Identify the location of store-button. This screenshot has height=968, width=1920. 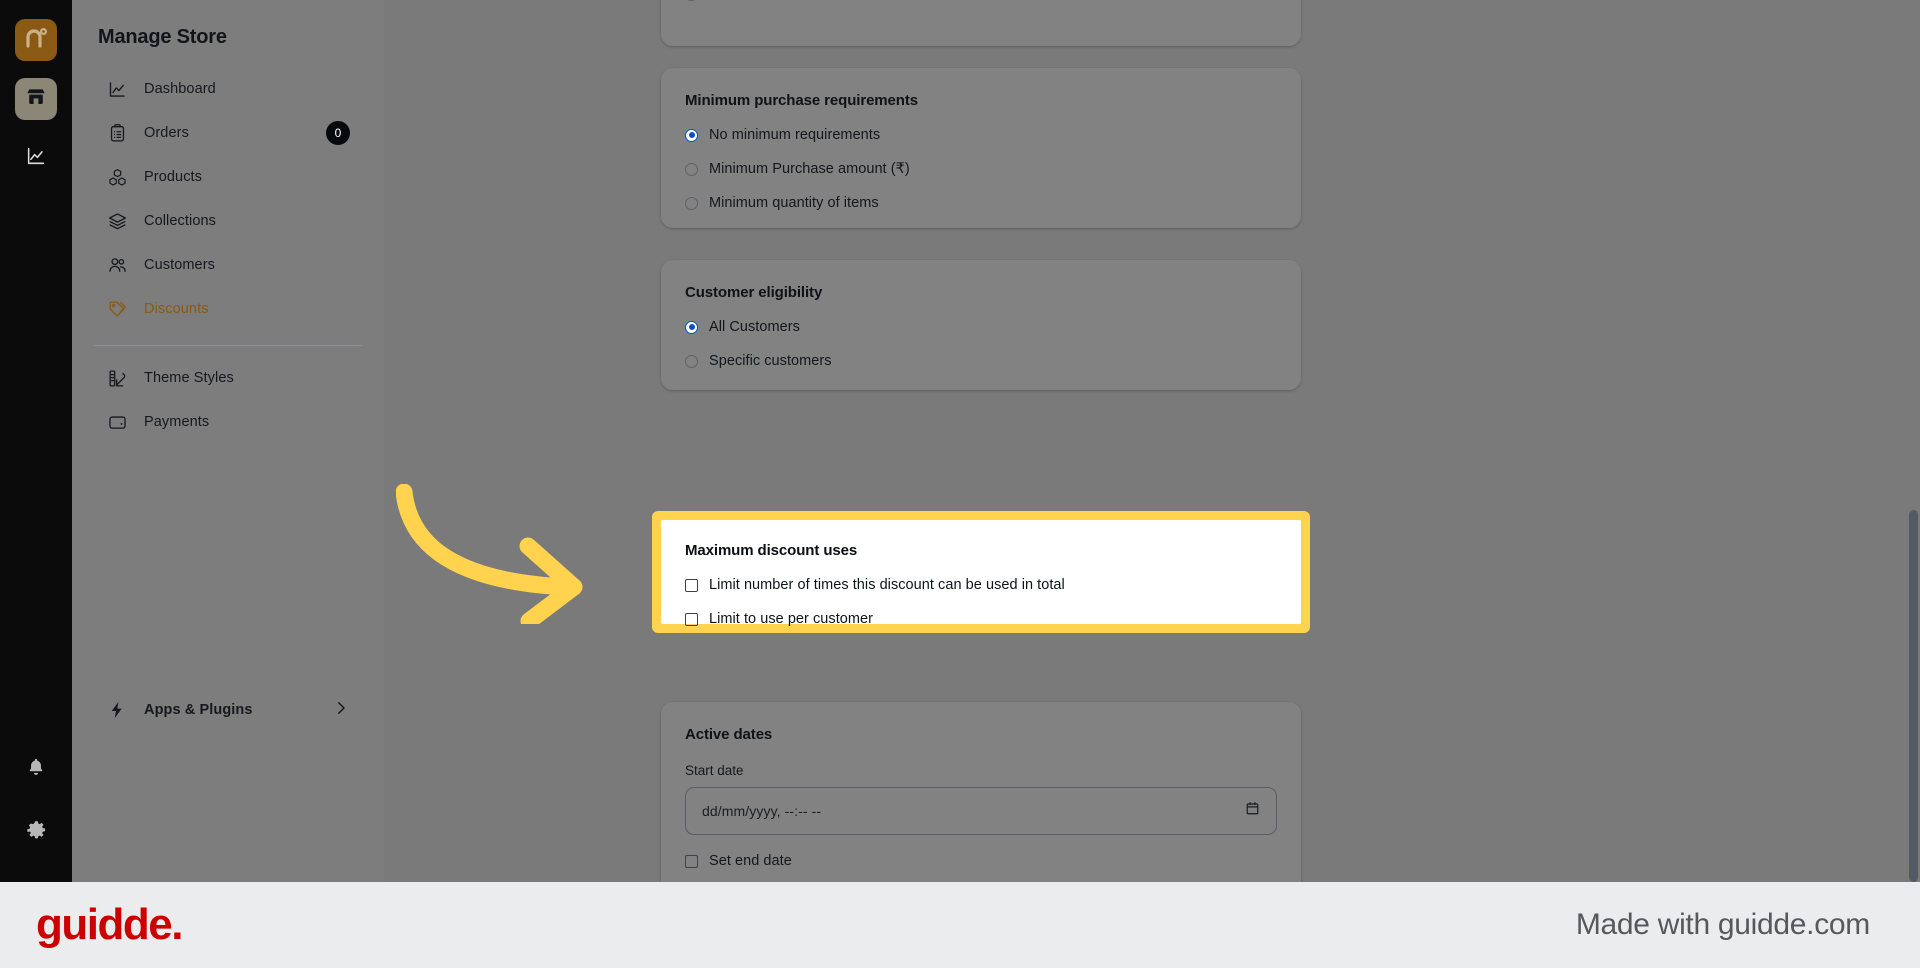
(36, 99).